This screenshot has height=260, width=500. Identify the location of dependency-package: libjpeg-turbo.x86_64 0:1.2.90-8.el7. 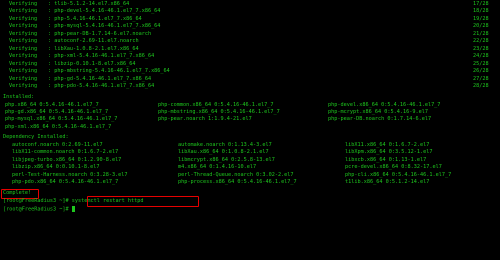
(67, 159).